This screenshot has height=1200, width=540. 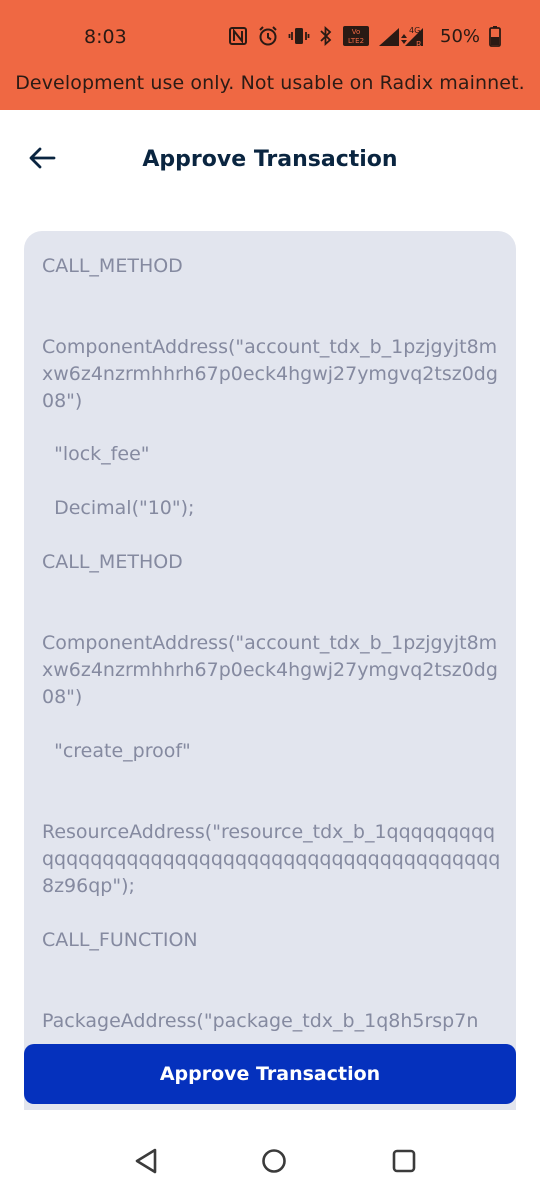 I want to click on app-header: Approve Transaction, so click(x=270, y=165).